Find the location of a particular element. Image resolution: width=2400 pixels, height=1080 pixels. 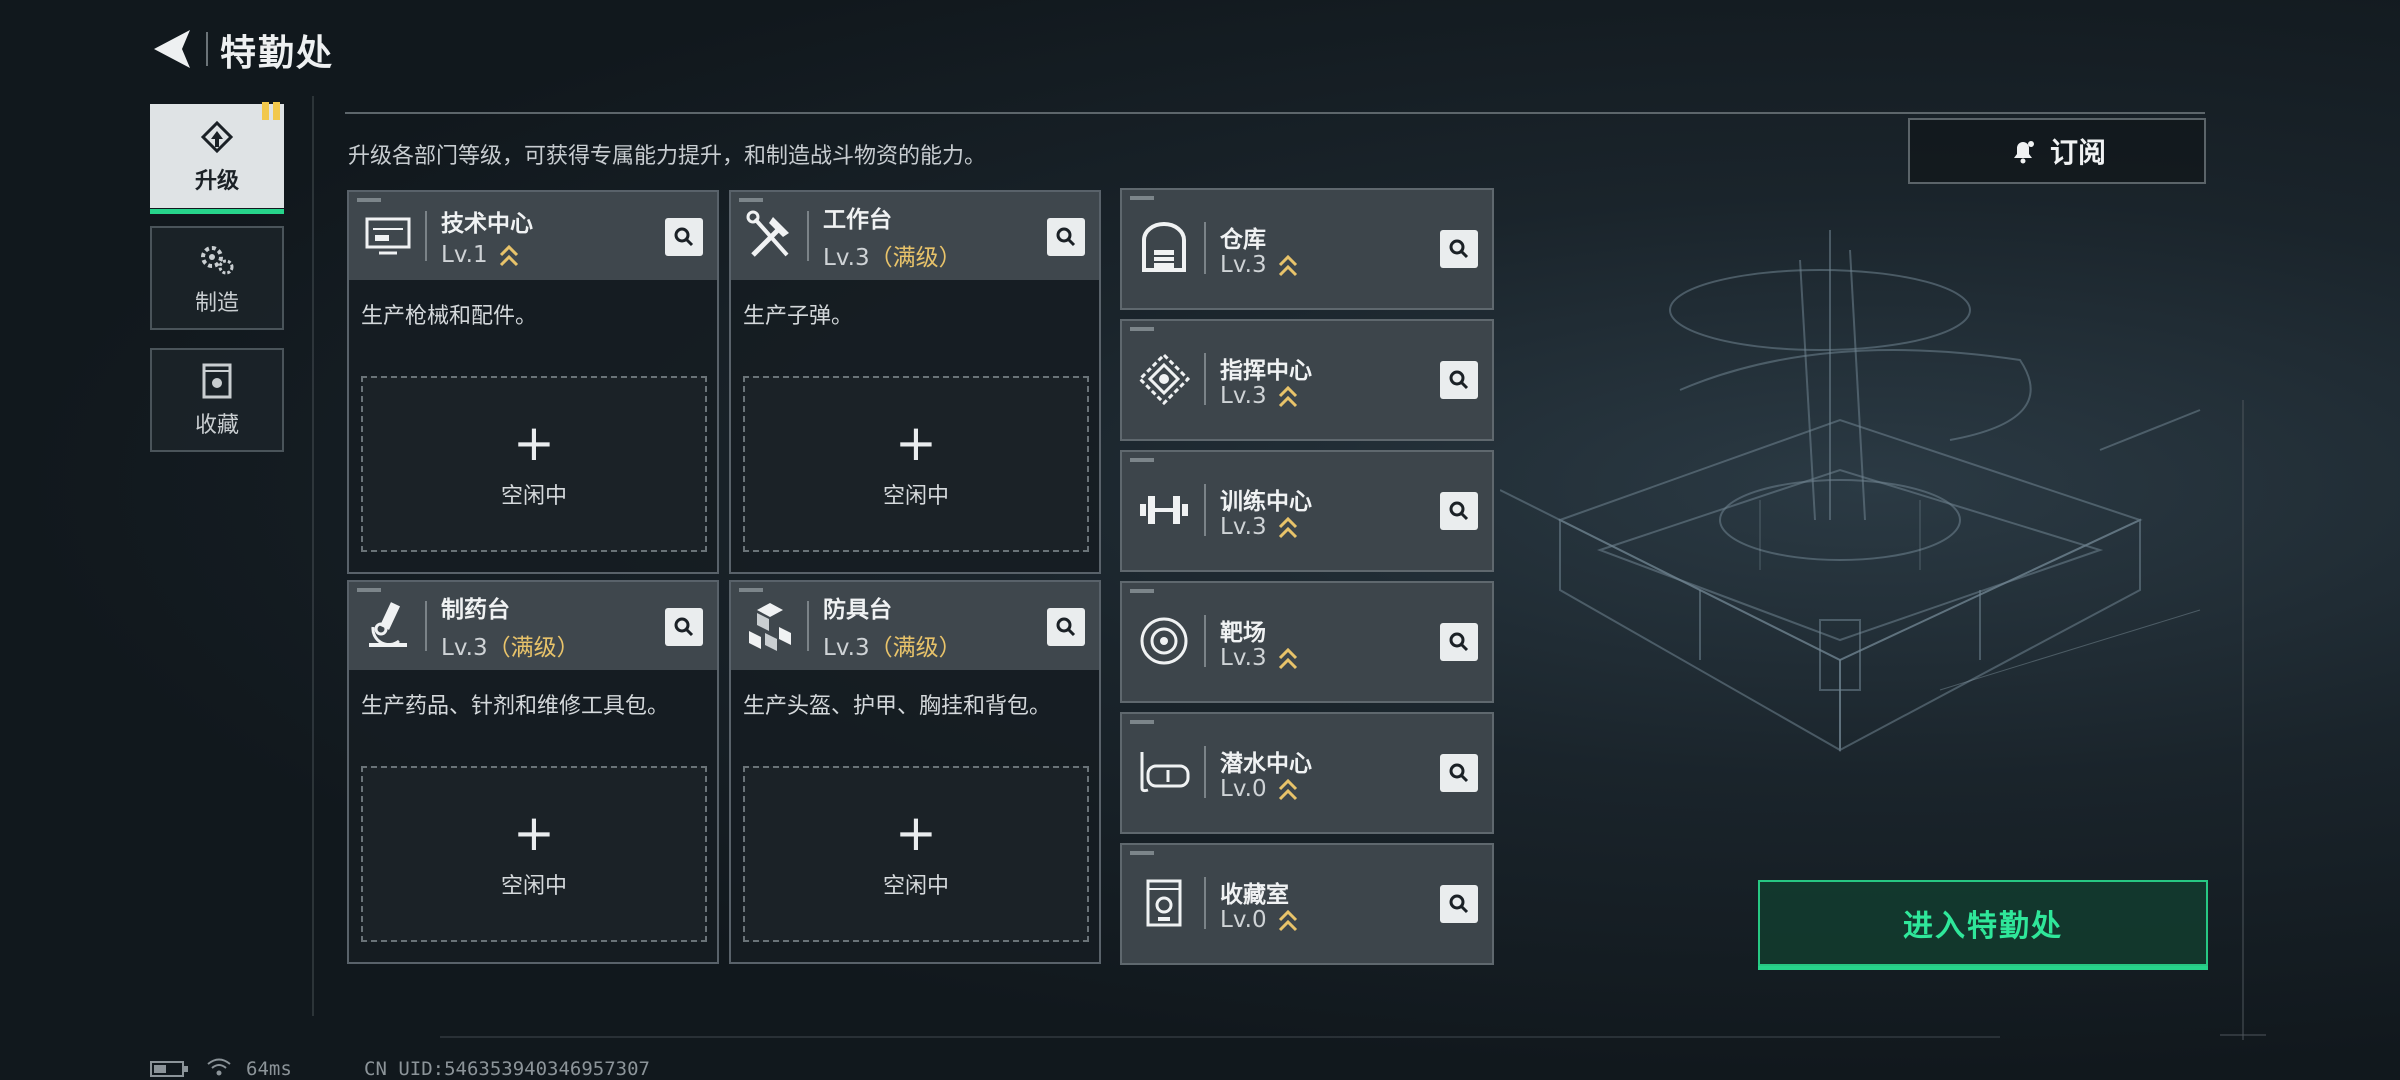

diving-mask-icon is located at coordinates (1165, 772).